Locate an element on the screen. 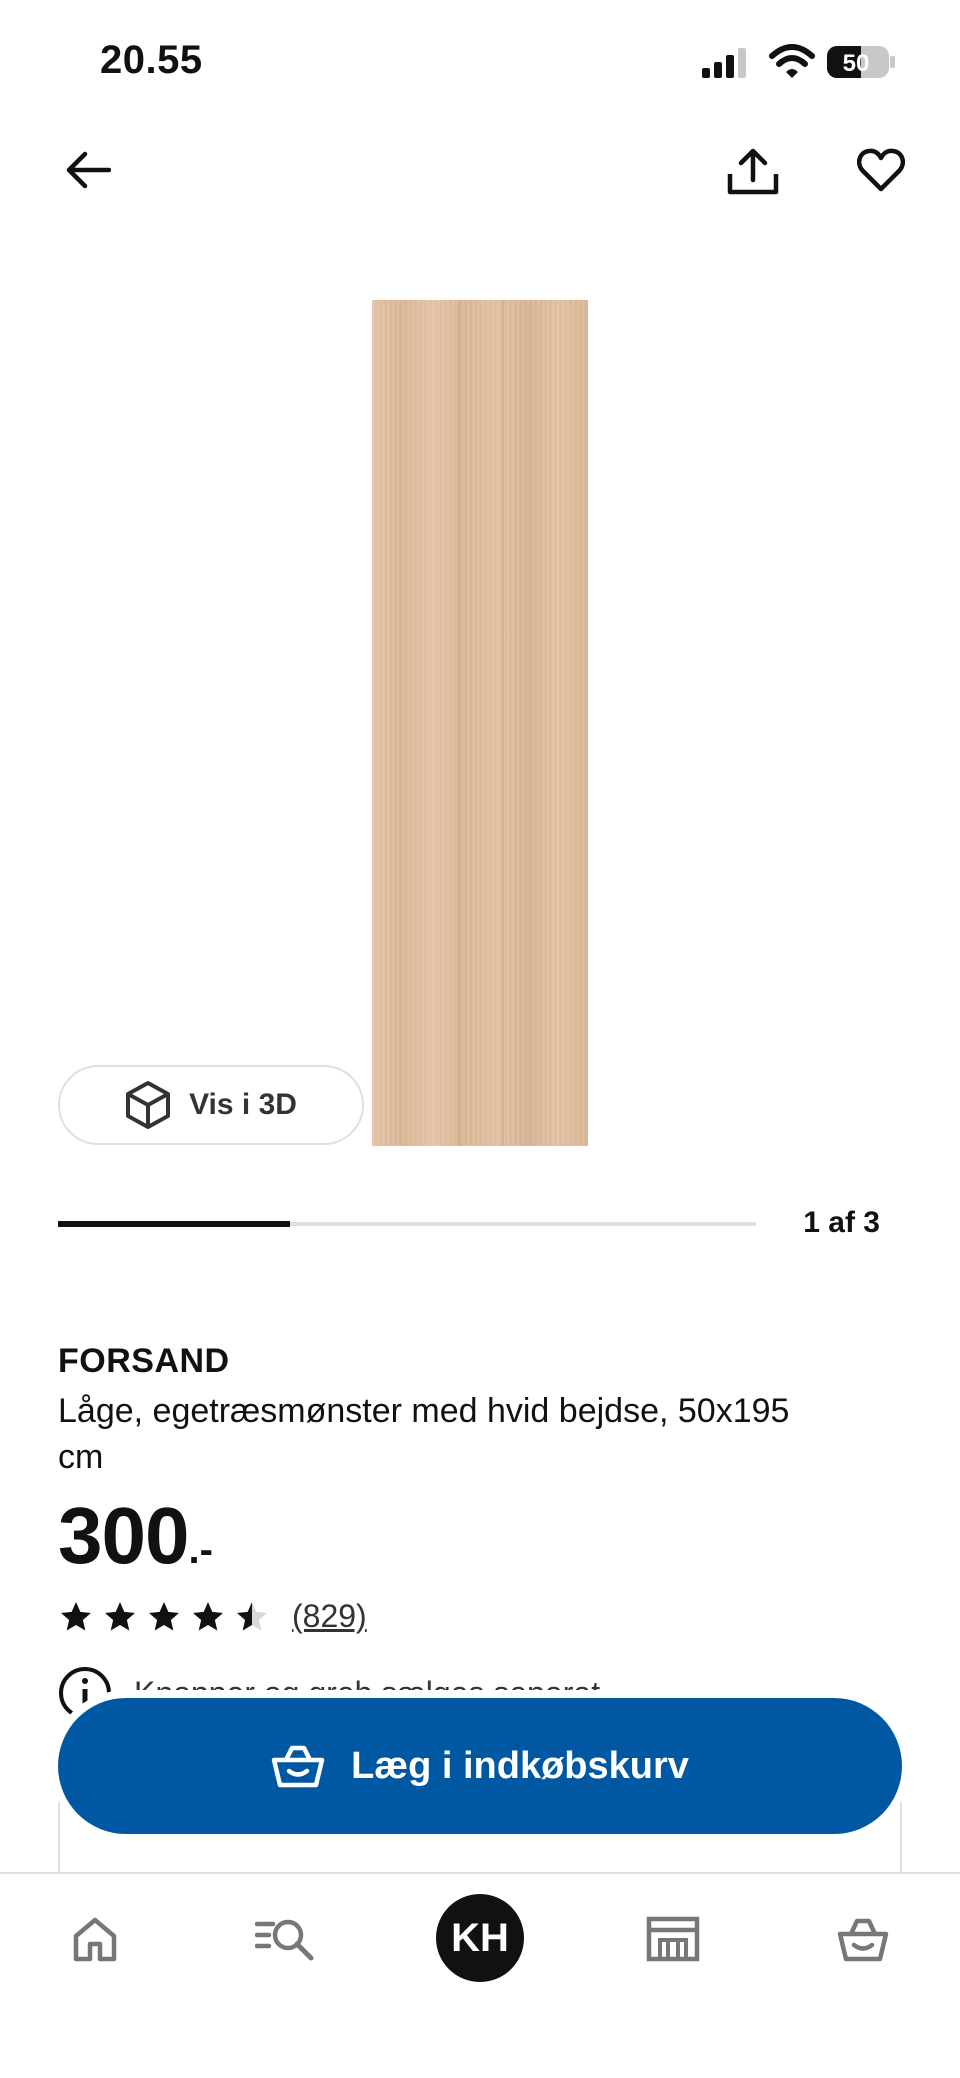 This screenshot has height=2078, width=960. rating: (829) is located at coordinates (212, 1616).